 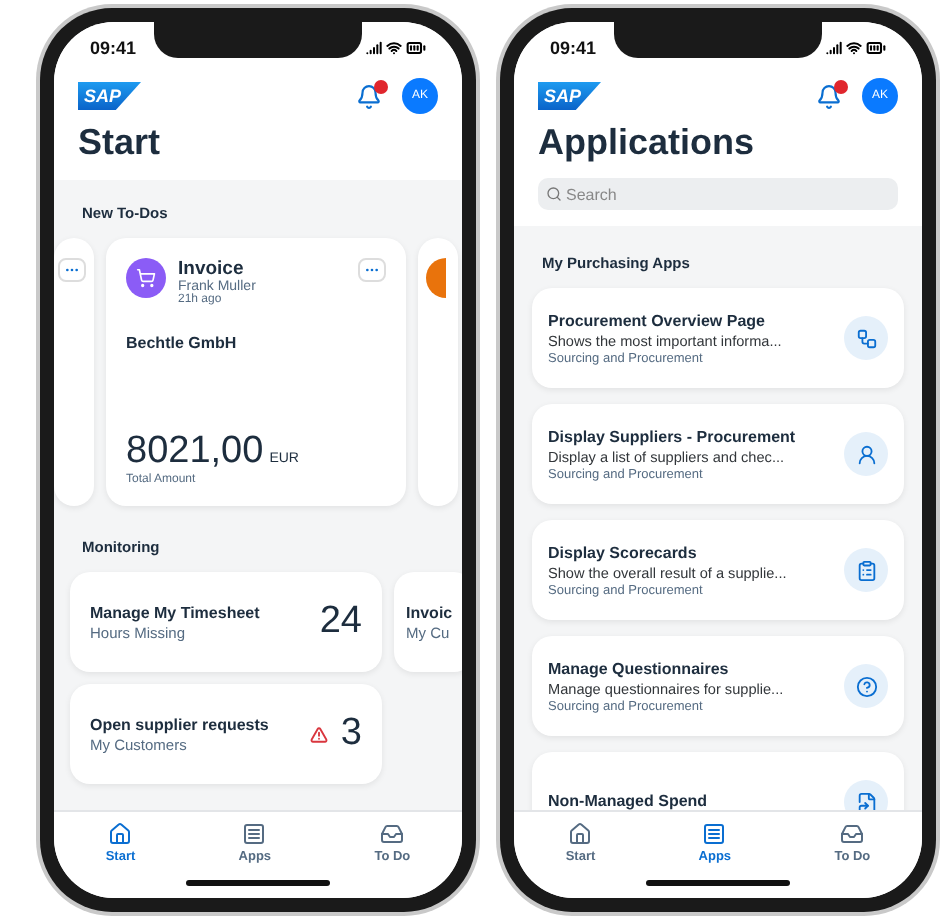 I want to click on app-title: Display Scorecards, so click(x=623, y=552).